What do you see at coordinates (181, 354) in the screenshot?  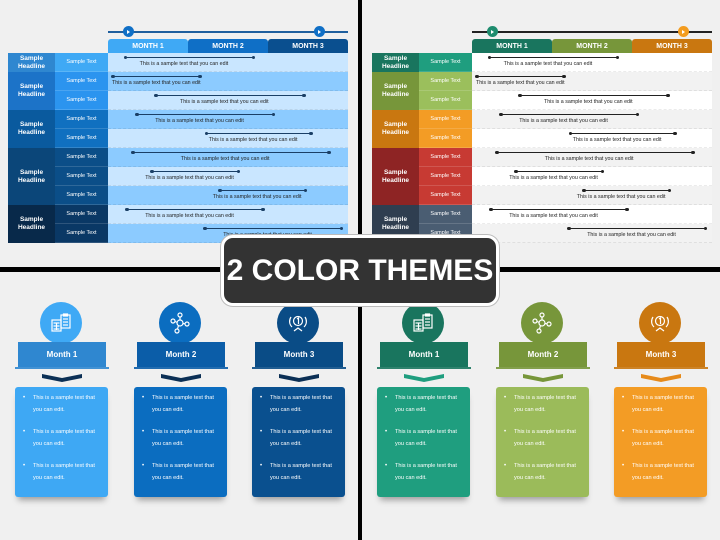 I see `month-label: Month 2` at bounding box center [181, 354].